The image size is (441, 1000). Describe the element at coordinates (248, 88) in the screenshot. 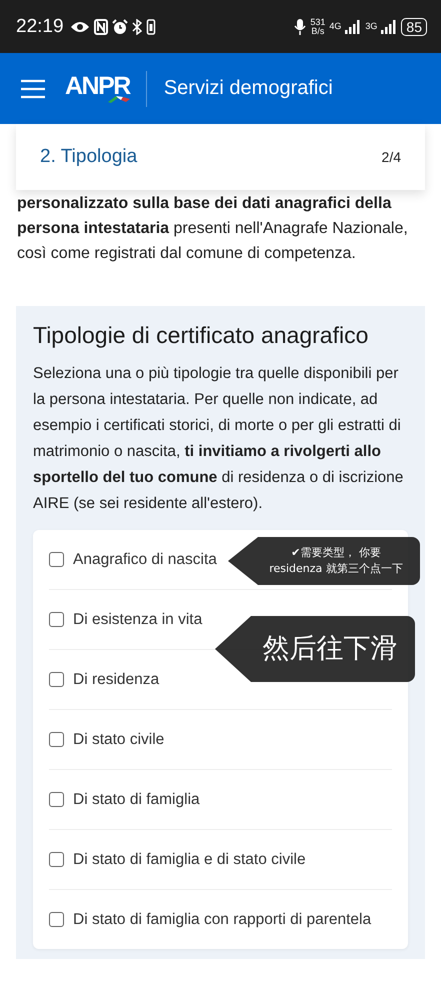

I see `header-title: Servizi demografici` at that location.